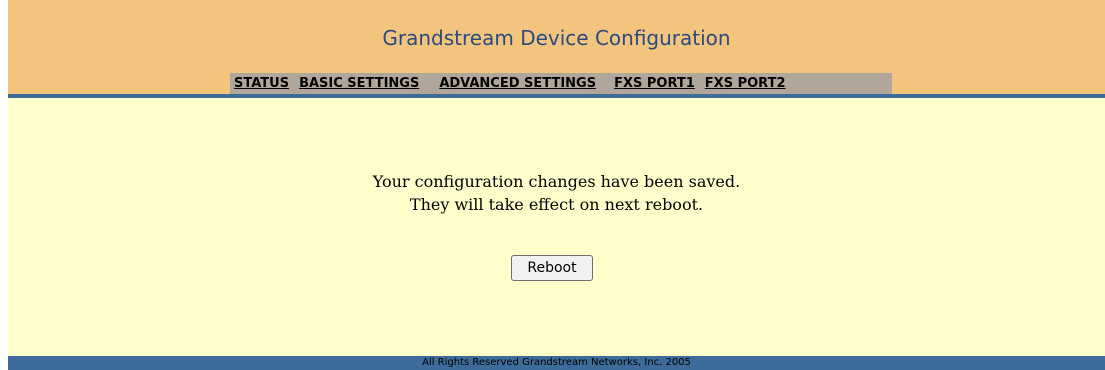  What do you see at coordinates (552, 268) in the screenshot?
I see `reboot-button: Reboot` at bounding box center [552, 268].